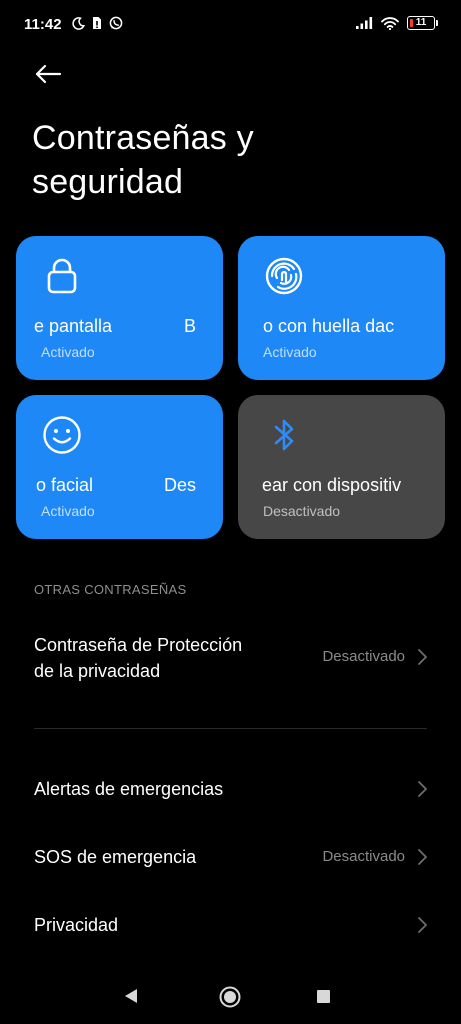  I want to click on back-arrow-icon, so click(48, 74).